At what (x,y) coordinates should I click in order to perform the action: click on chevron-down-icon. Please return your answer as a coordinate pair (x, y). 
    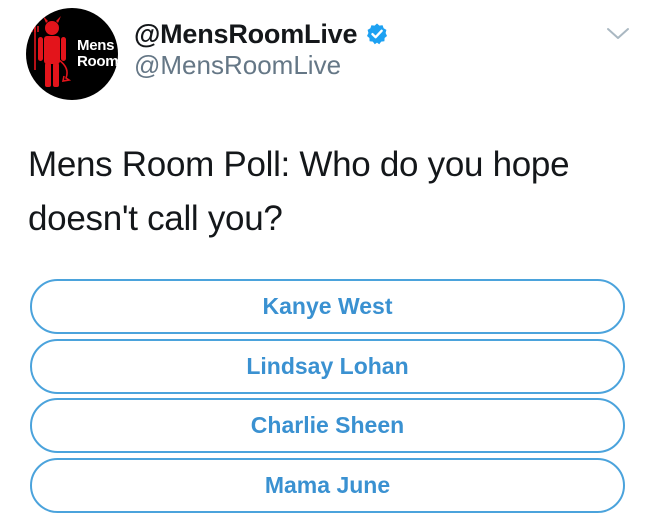
    Looking at the image, I should click on (618, 34).